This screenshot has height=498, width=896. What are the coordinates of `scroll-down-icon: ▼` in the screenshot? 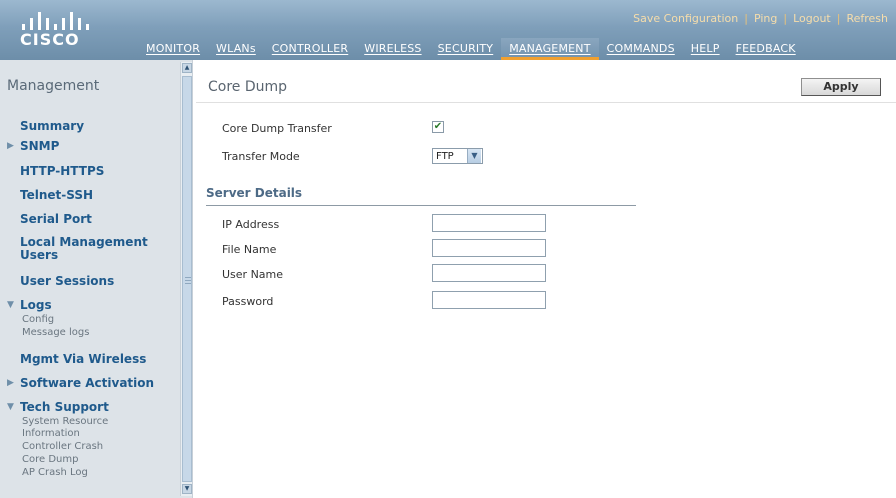 It's located at (187, 489).